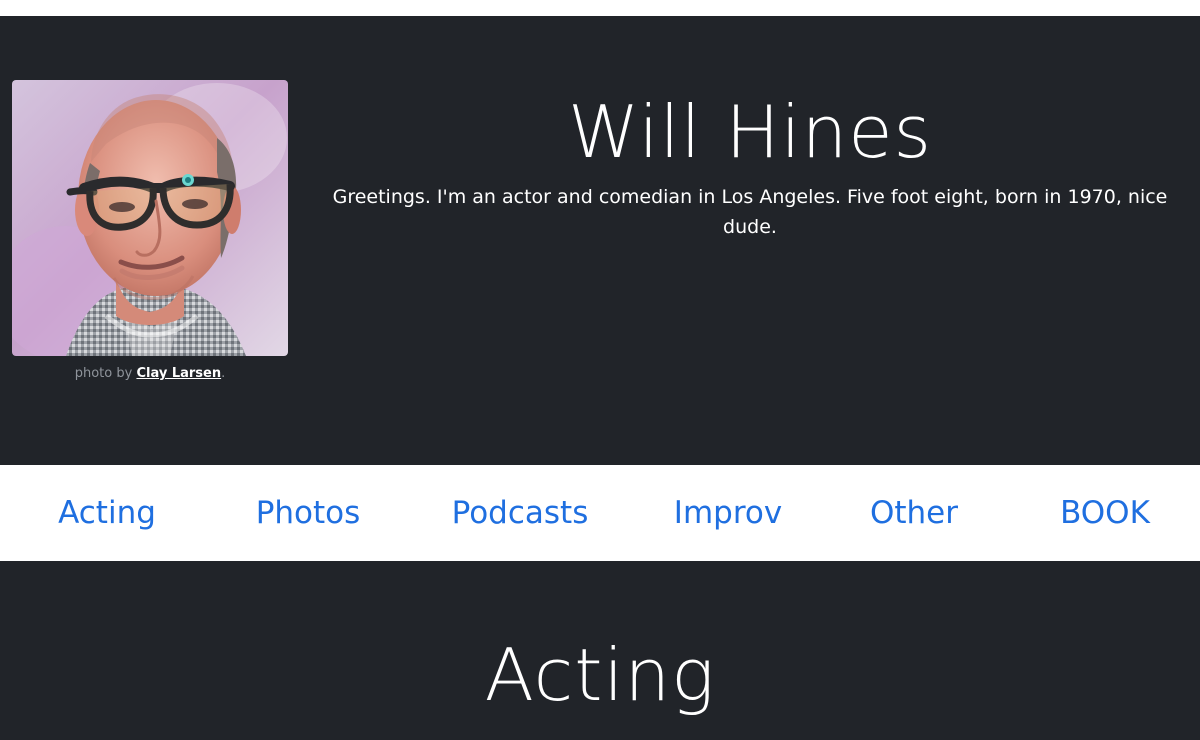 This screenshot has height=740, width=1200. I want to click on photo-credit: photo by Clay Larsen., so click(150, 374).